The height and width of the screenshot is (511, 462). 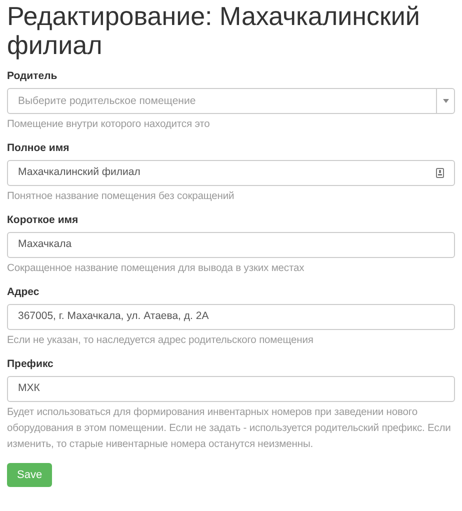 What do you see at coordinates (214, 31) in the screenshot?
I see `page-title: Редактирование: Махачкалинский филиал` at bounding box center [214, 31].